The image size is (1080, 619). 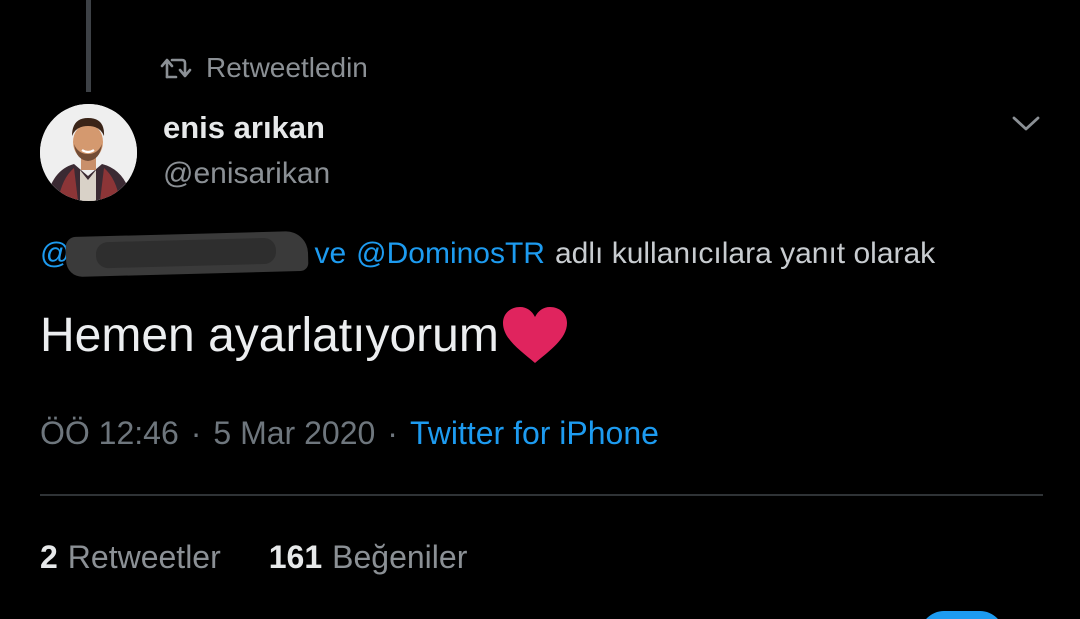 What do you see at coordinates (962, 615) in the screenshot?
I see `compose-fab` at bounding box center [962, 615].